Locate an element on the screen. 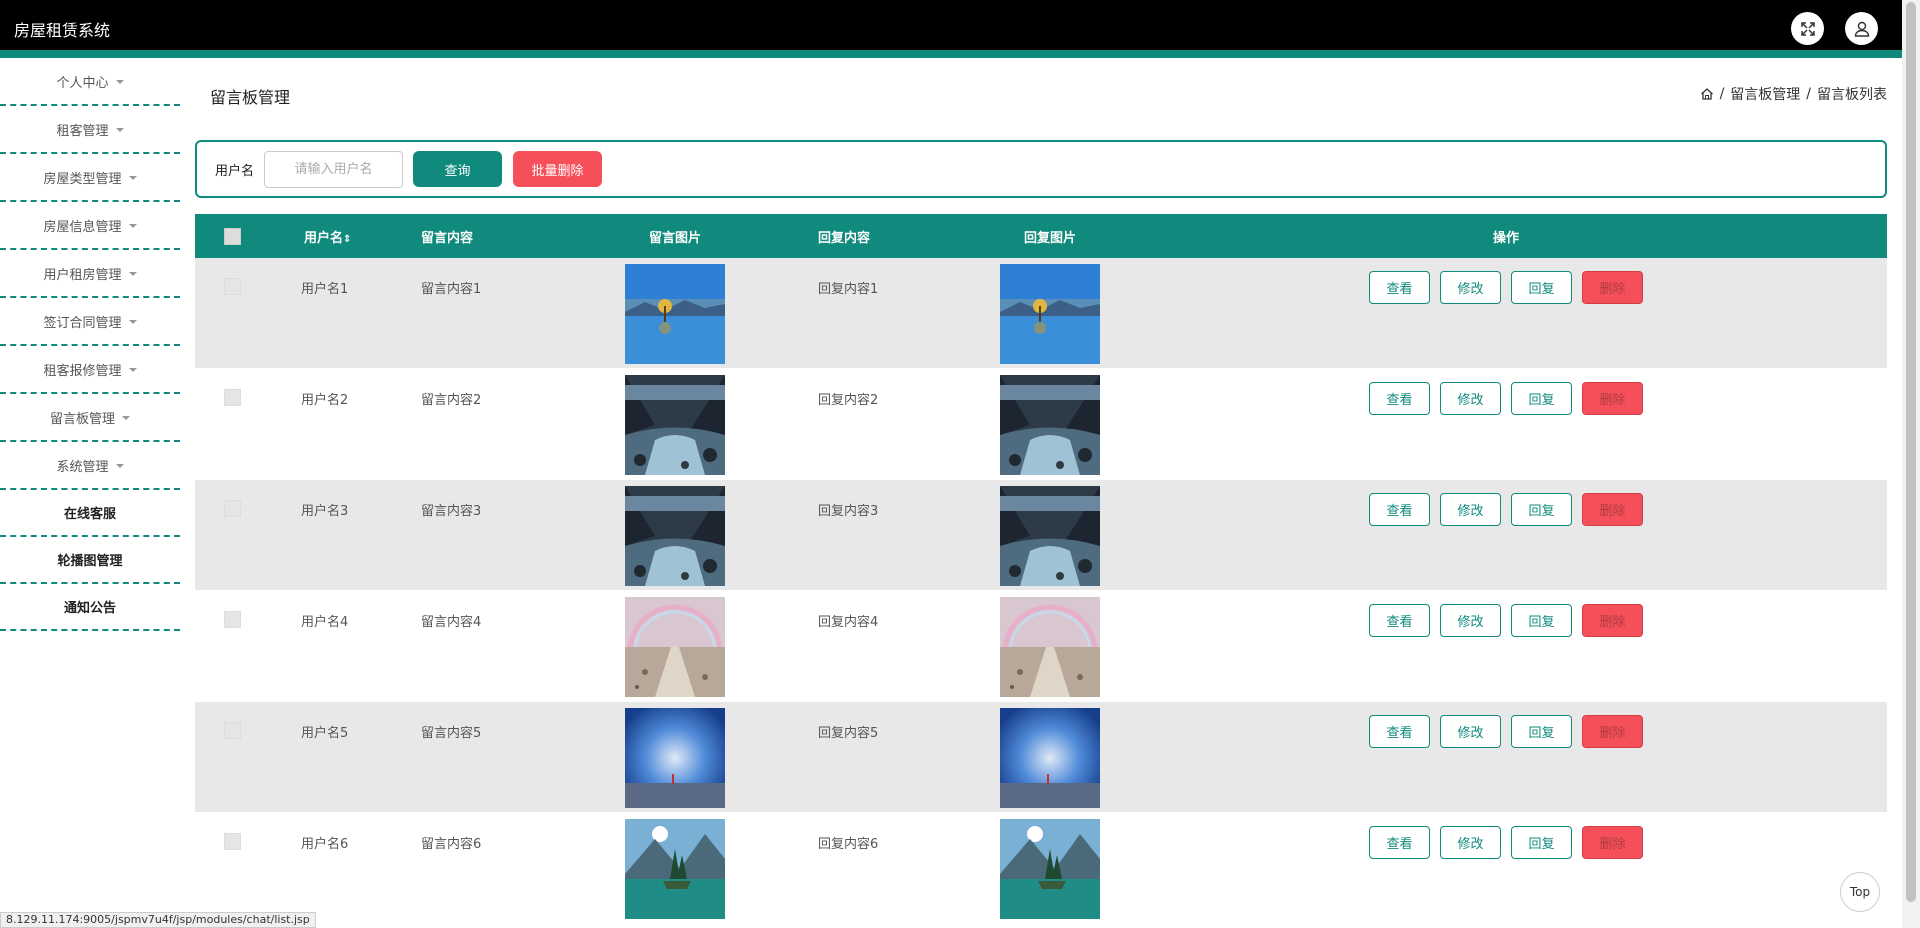  sidebar-item-label: 房屋信息管理 is located at coordinates (82, 227).